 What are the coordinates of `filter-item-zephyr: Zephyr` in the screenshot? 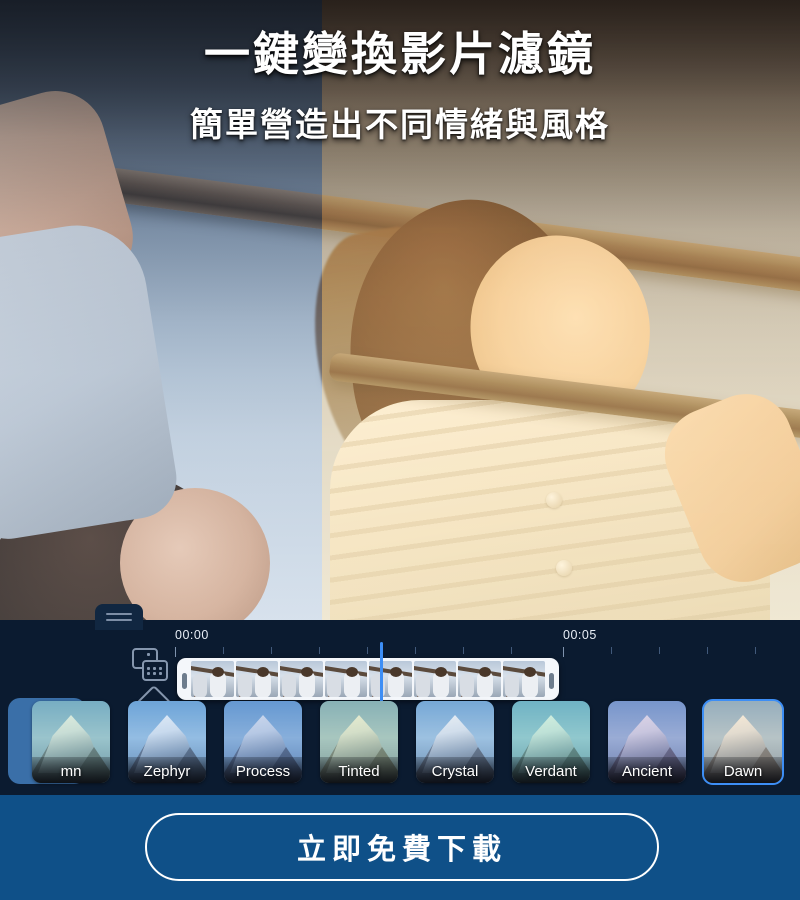 It's located at (167, 742).